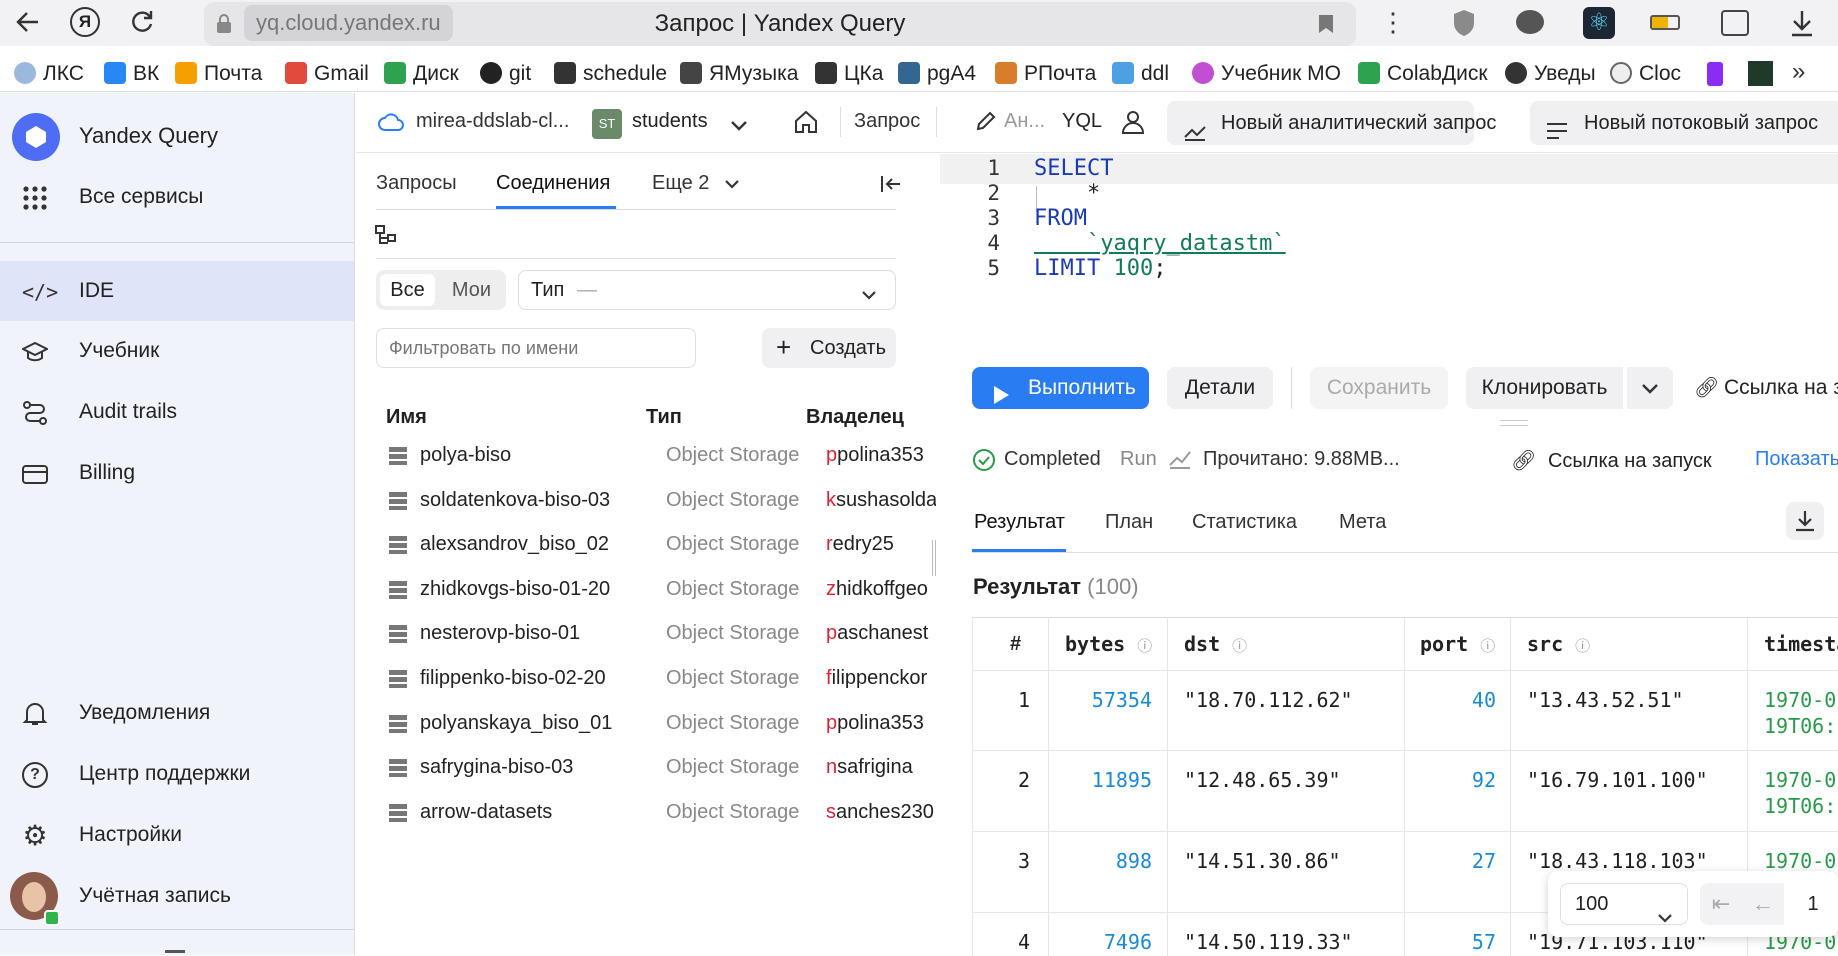 The height and width of the screenshot is (956, 1838). Describe the element at coordinates (1082, 121) in the screenshot. I see `query-language: YQL` at that location.